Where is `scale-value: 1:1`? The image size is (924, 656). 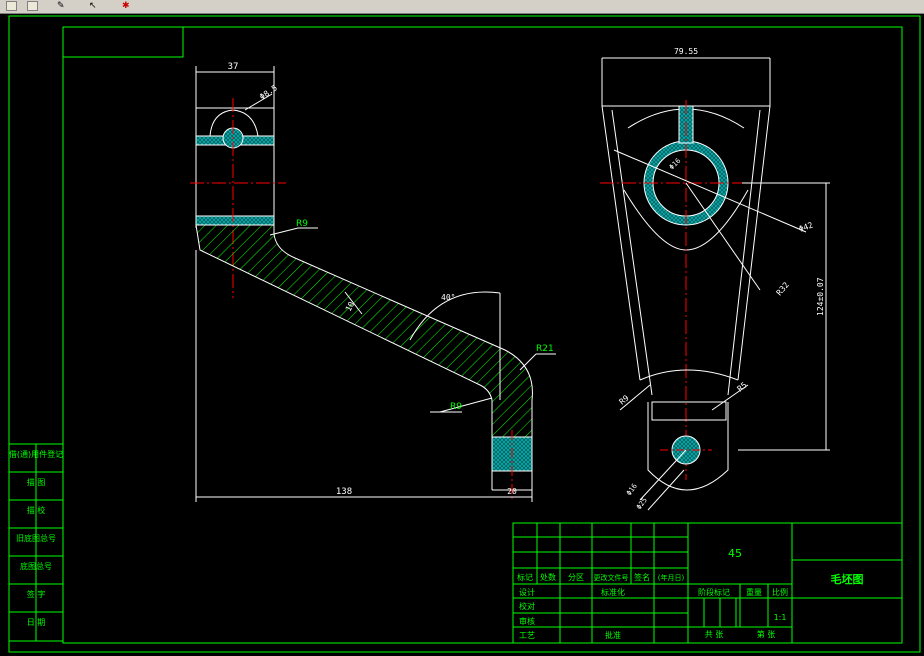 scale-value: 1:1 is located at coordinates (780, 617).